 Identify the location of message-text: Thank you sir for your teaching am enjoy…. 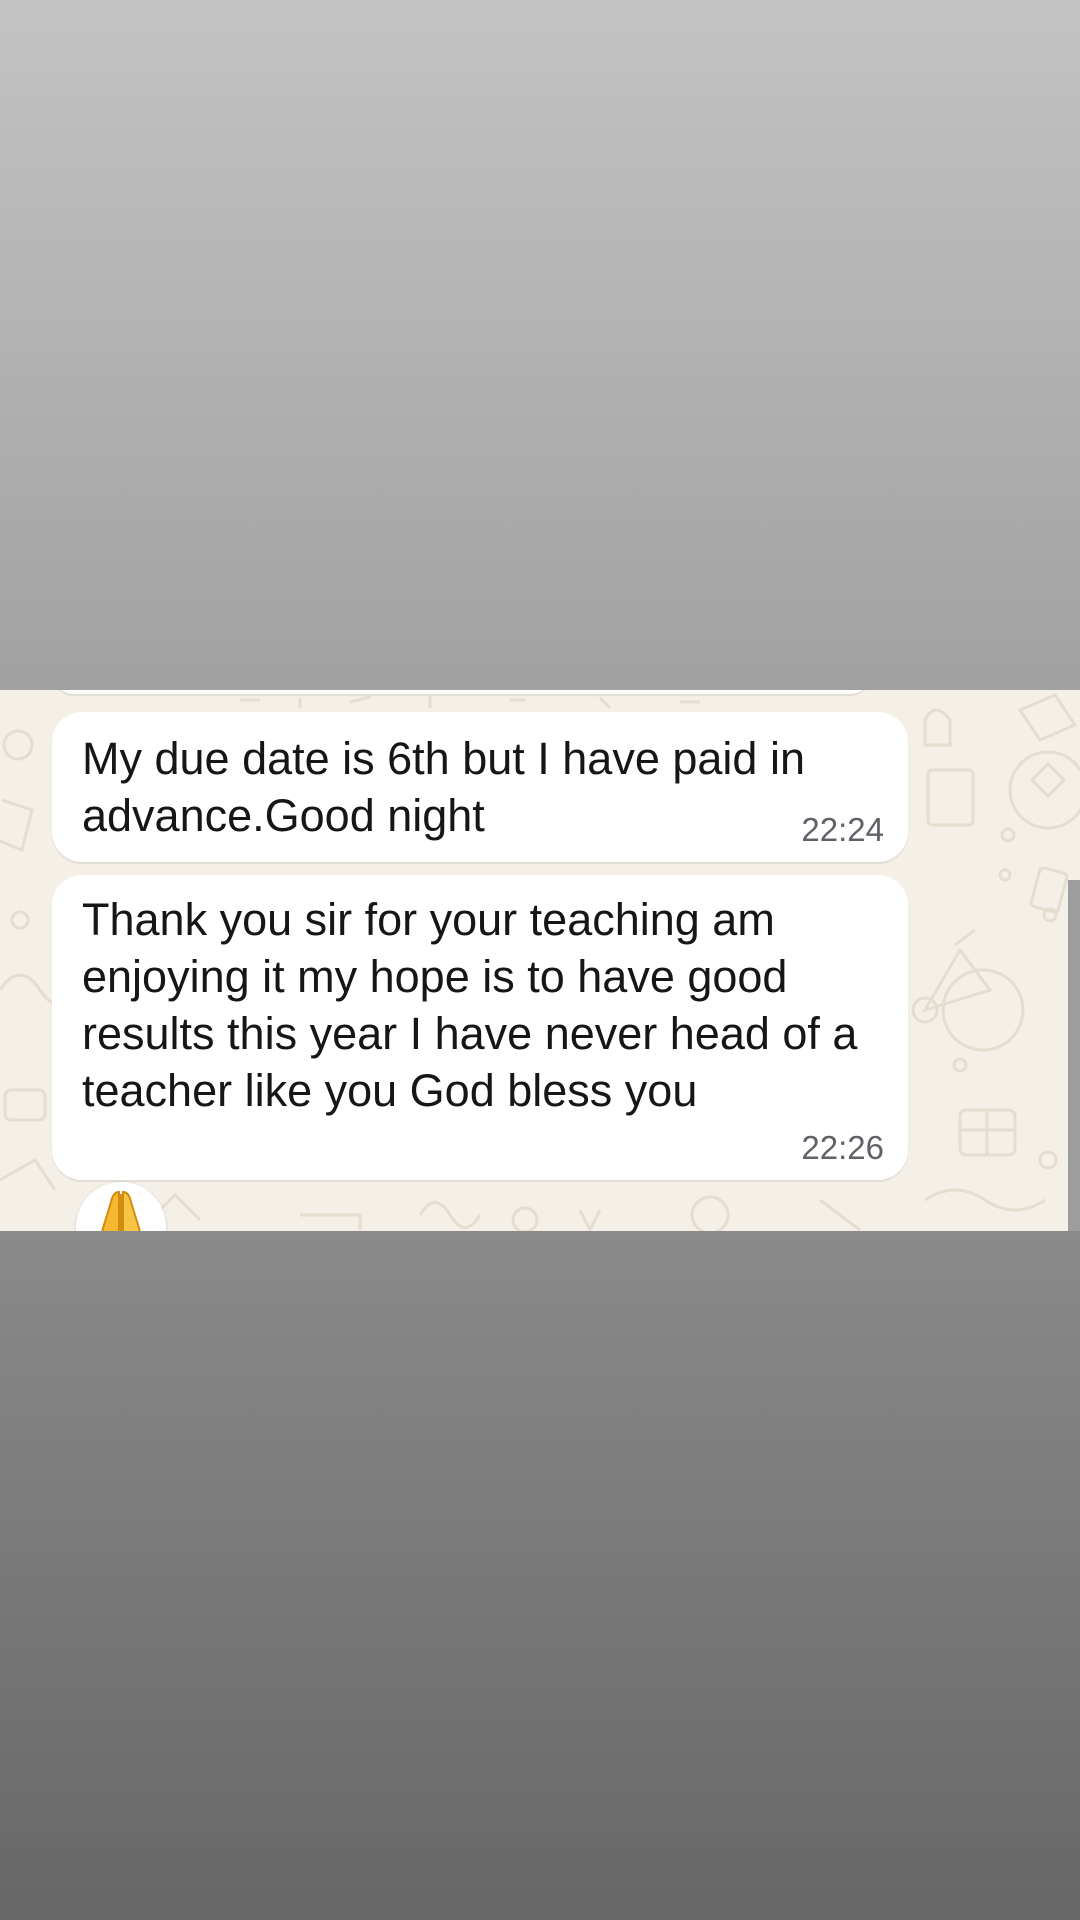
(470, 1005).